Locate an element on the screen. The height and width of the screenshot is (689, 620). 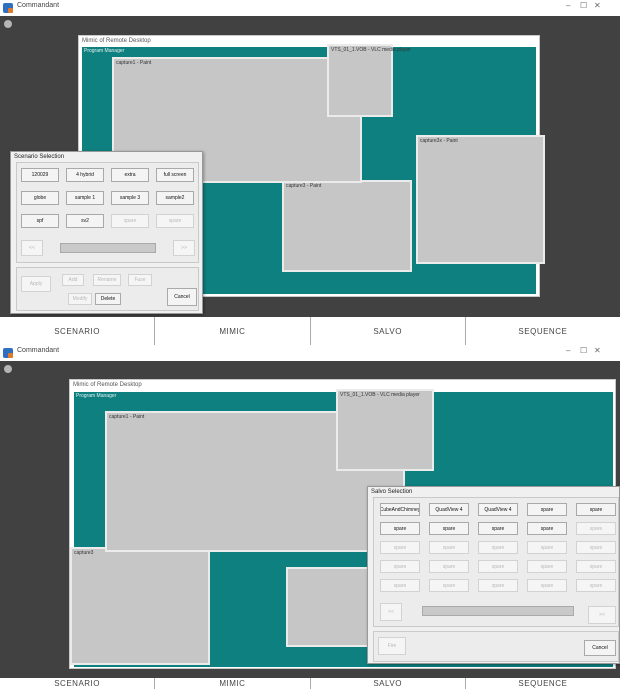
bottom-nav: SCENARIO MIMIC SALVO SEQUENCE is located at coordinates (310, 331).